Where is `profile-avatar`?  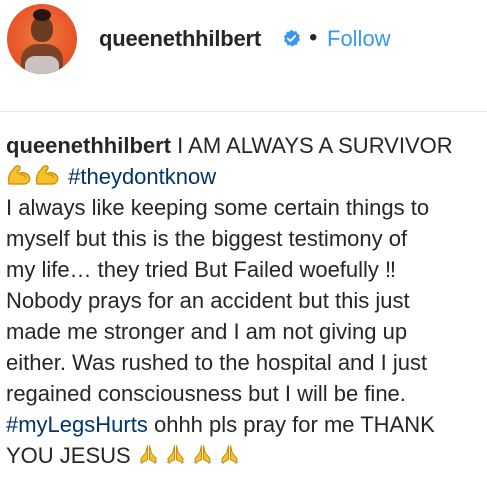 profile-avatar is located at coordinates (42, 39).